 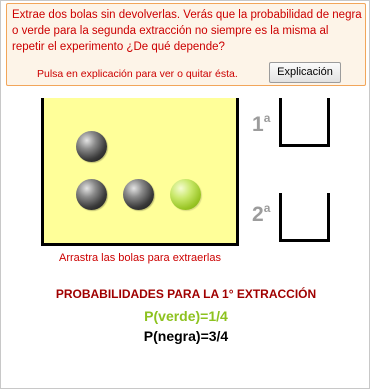 What do you see at coordinates (186, 316) in the screenshot?
I see `probability-green: P(verde)=1/4` at bounding box center [186, 316].